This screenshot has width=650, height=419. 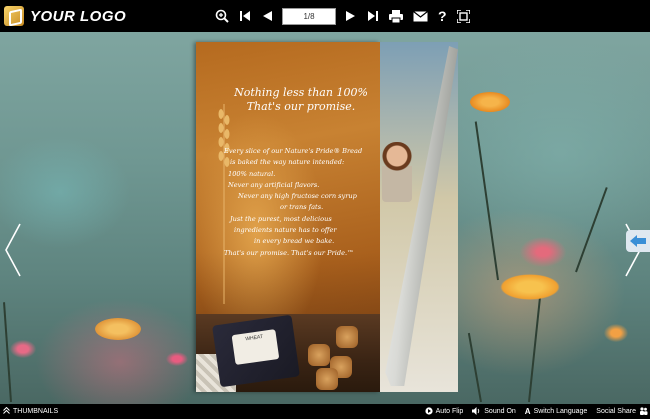 I want to click on email-button, so click(x=420, y=16).